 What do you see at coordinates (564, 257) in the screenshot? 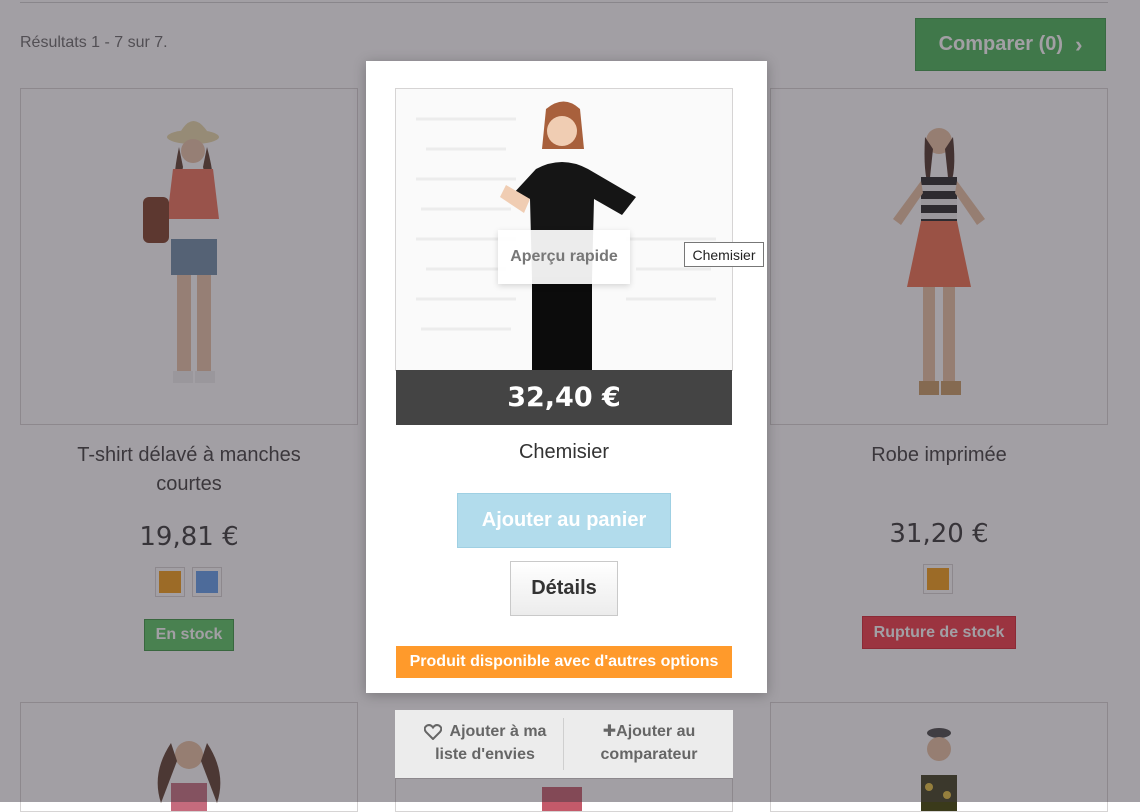
I see `quick-view-button: Aperçu rapide` at bounding box center [564, 257].